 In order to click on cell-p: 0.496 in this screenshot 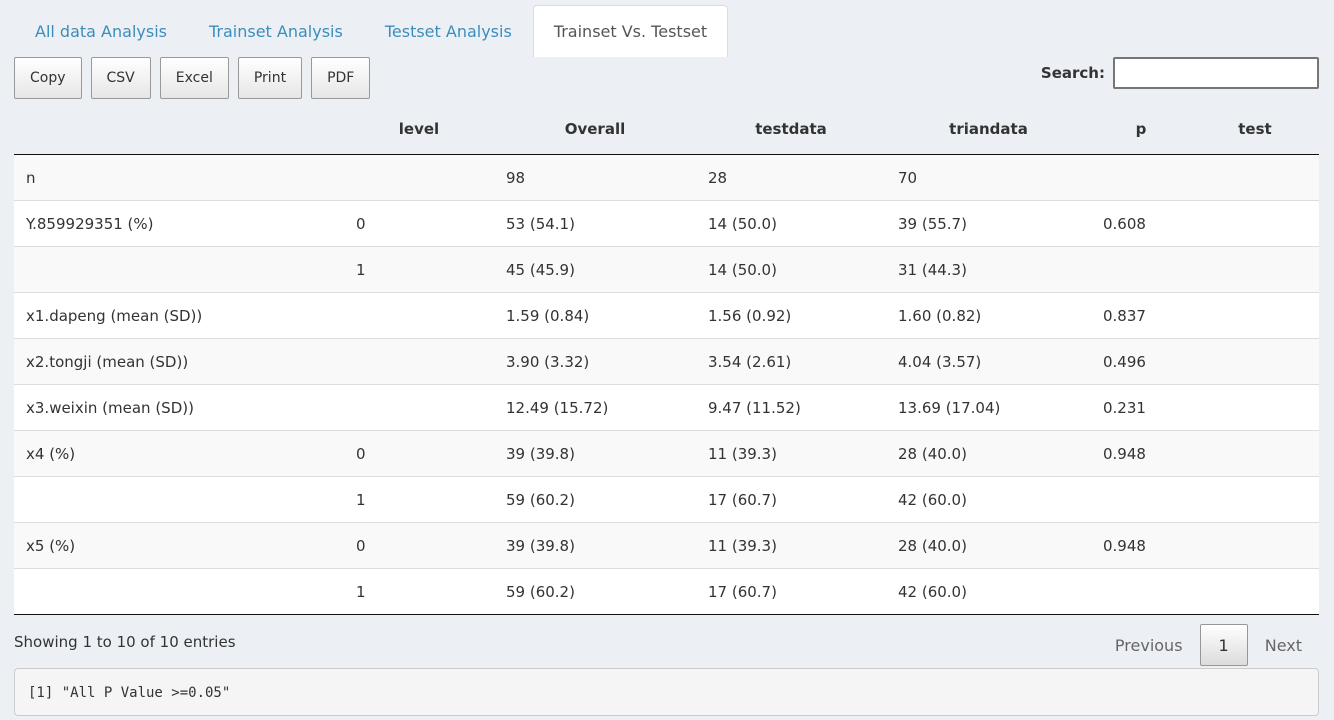, I will do `click(1141, 361)`.